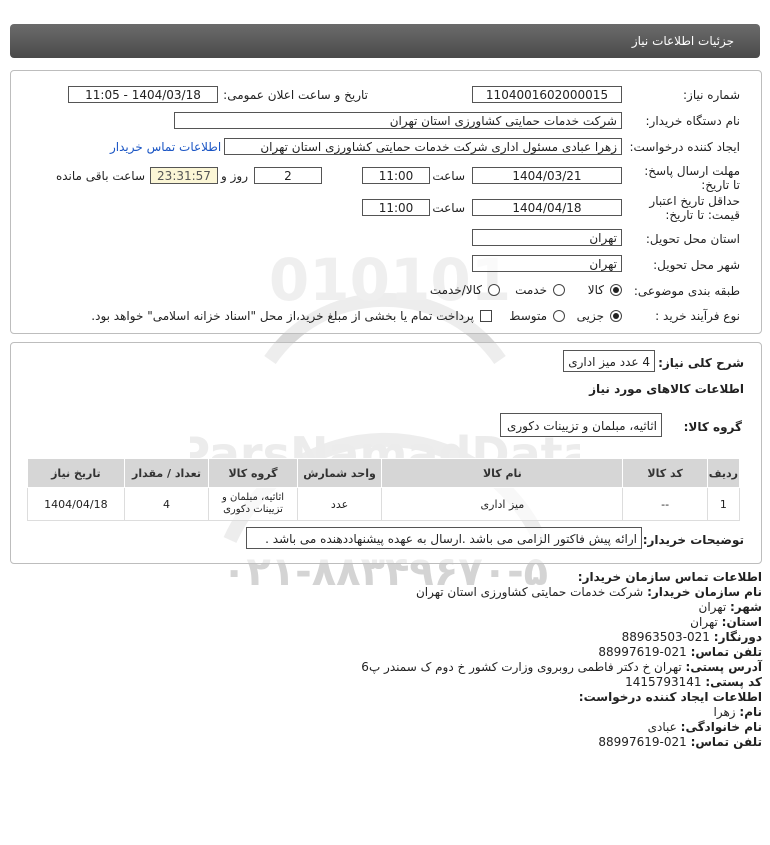  I want to click on announce-field: 1404/03/18 - 11:05, so click(143, 94).